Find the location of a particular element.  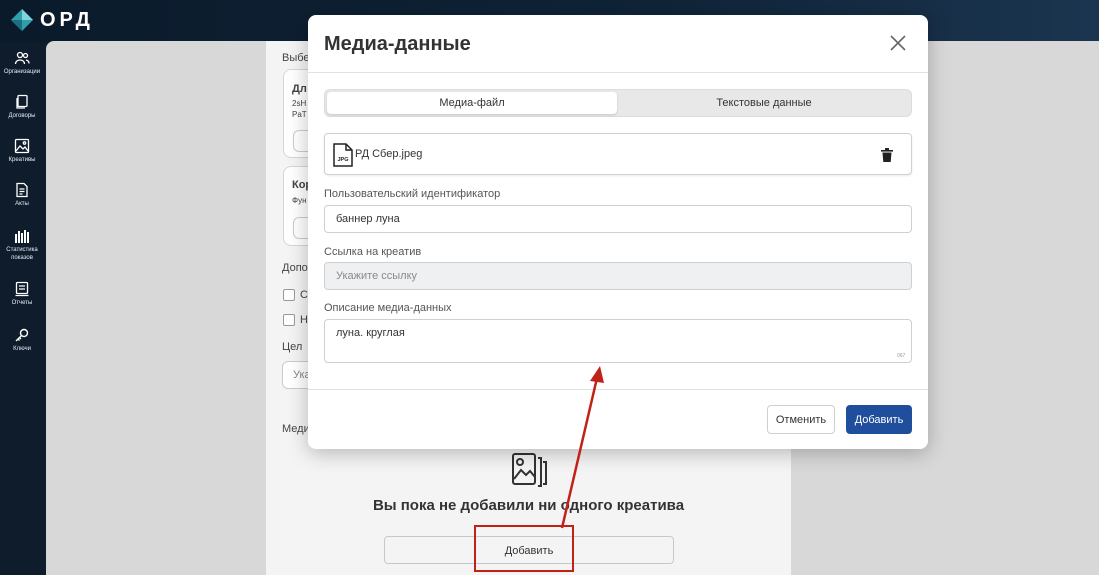

modal-header-divider is located at coordinates (618, 72).